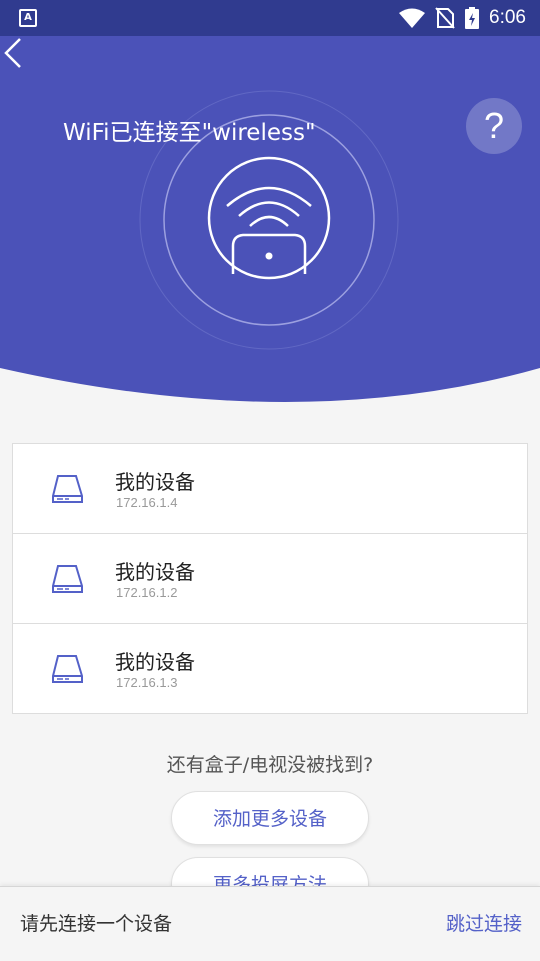  Describe the element at coordinates (147, 592) in the screenshot. I see `device-ip: 172.16.1.2` at that location.